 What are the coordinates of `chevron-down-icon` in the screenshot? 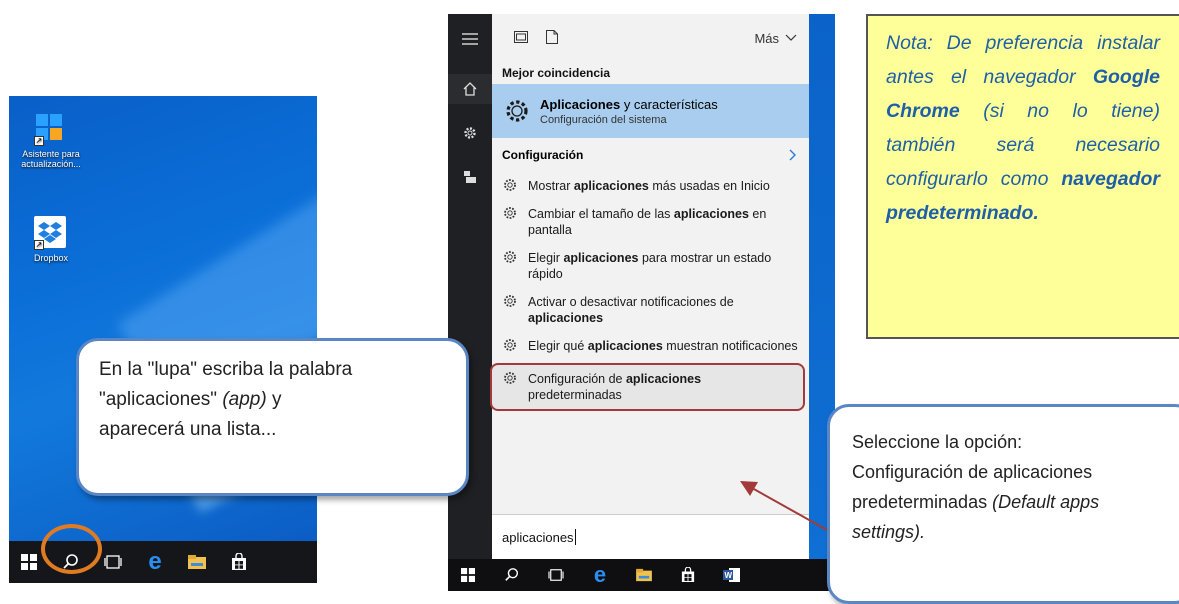 It's located at (791, 37).